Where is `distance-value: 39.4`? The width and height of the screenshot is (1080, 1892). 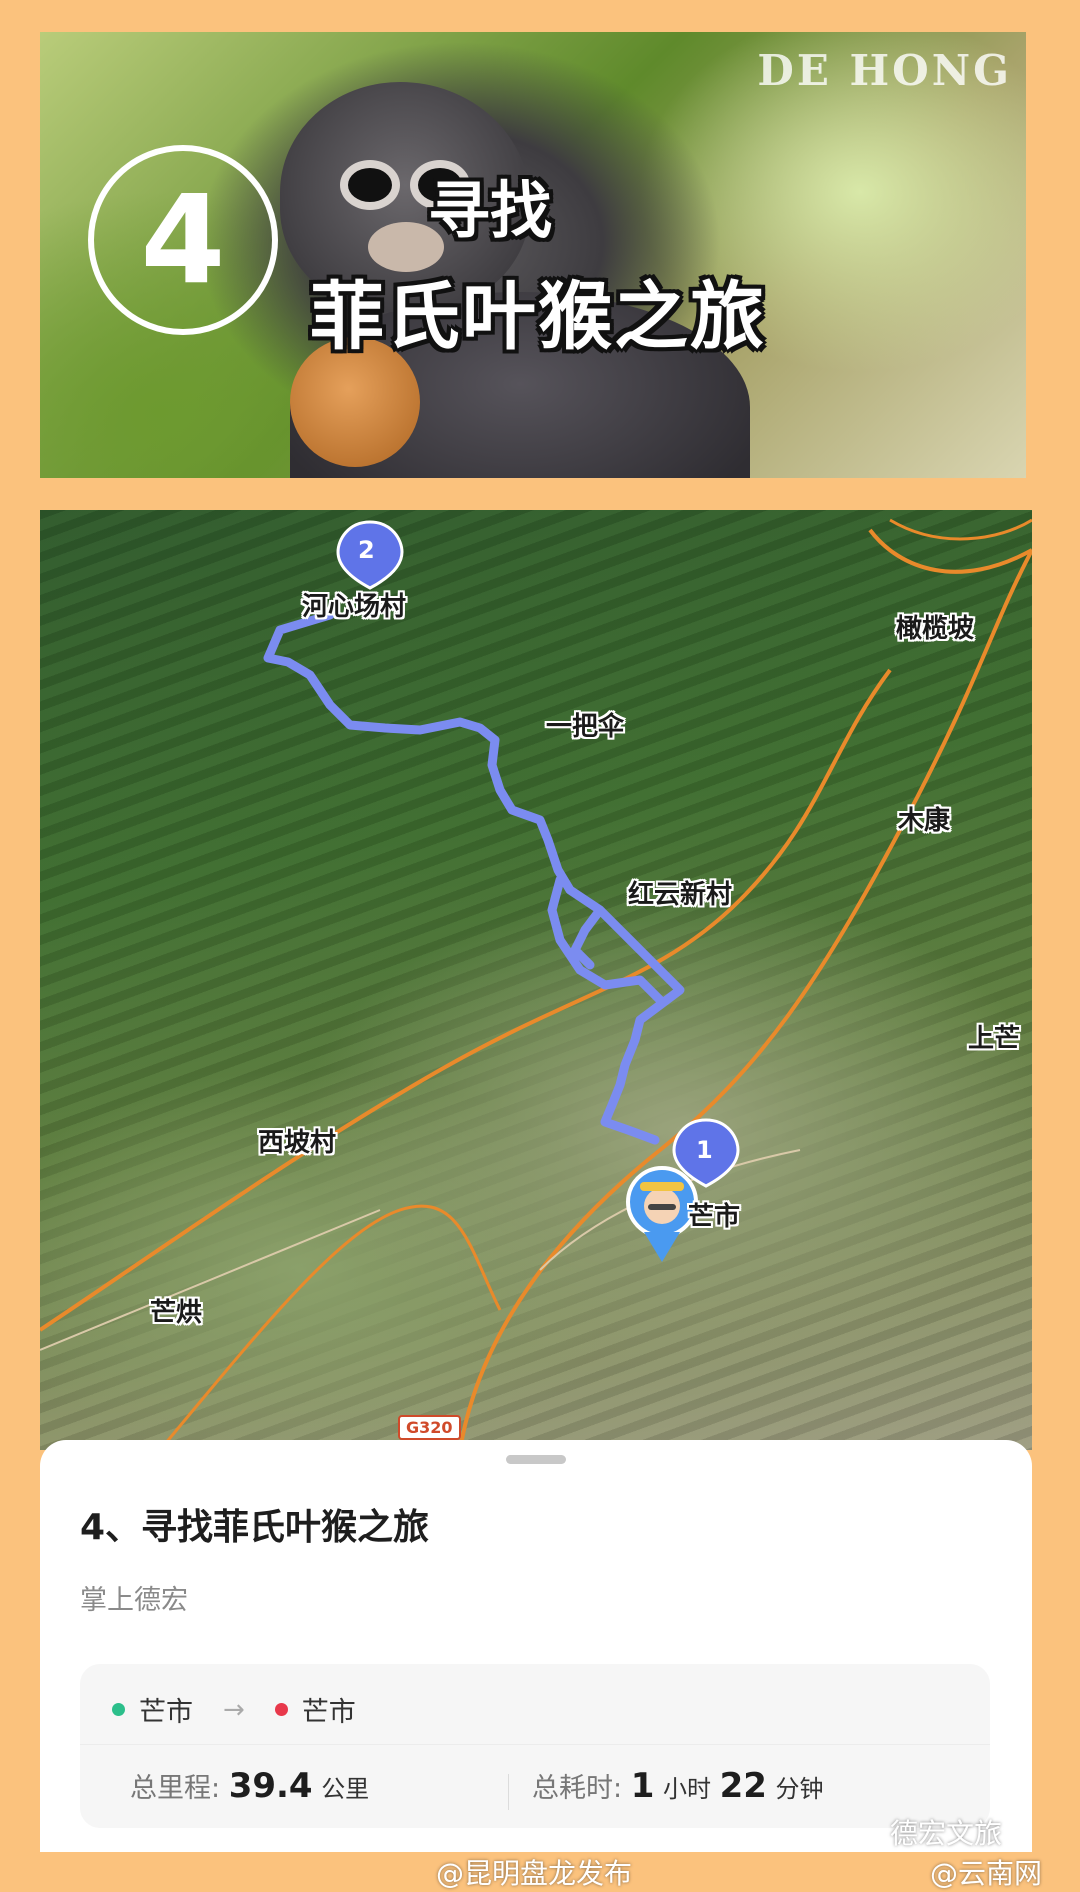
distance-value: 39.4 is located at coordinates (270, 1786).